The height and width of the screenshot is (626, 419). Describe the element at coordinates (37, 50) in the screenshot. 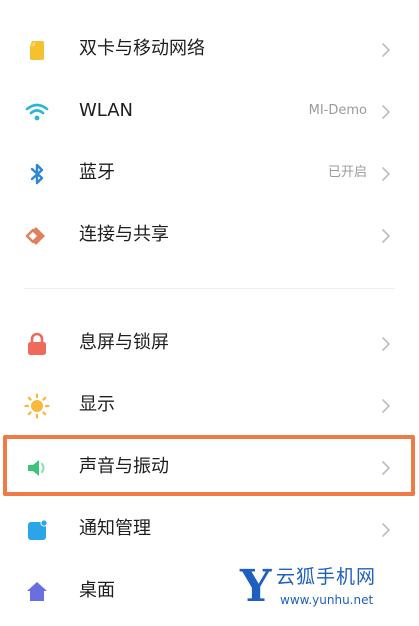

I see `sim-card-icon` at that location.